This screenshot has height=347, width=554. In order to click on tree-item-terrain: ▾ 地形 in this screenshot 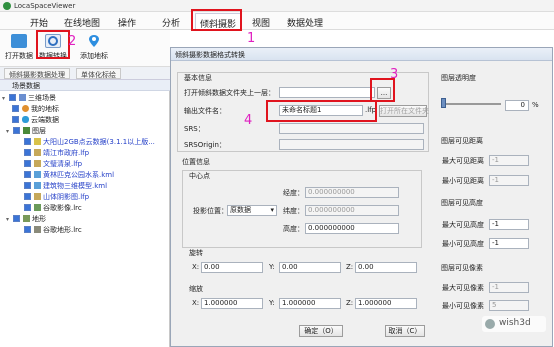, I will do `click(85, 219)`.